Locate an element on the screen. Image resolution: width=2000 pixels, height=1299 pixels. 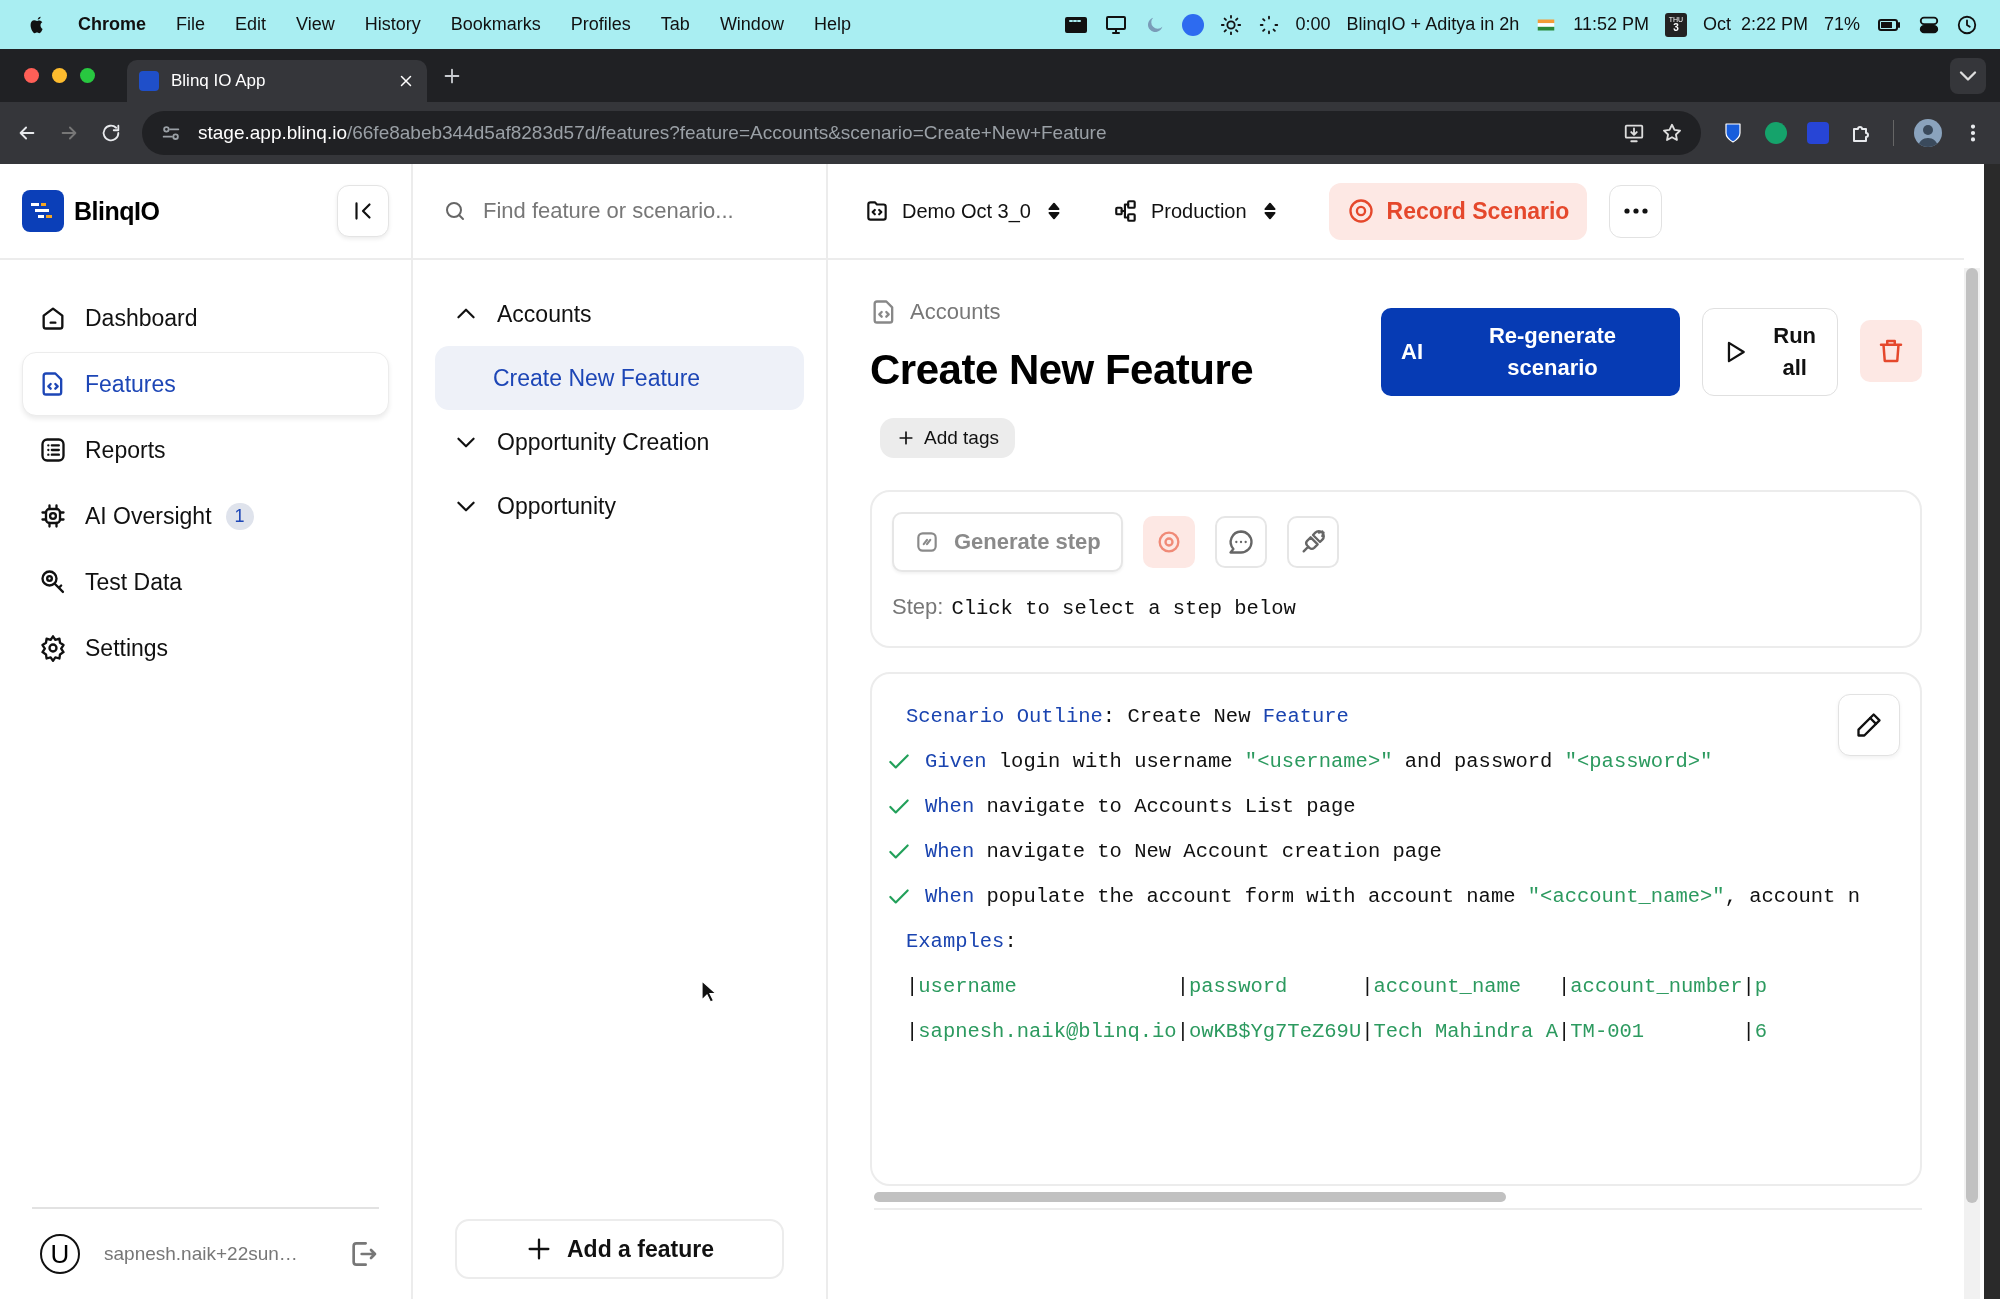
nav-item: Features is located at coordinates (205, 384).